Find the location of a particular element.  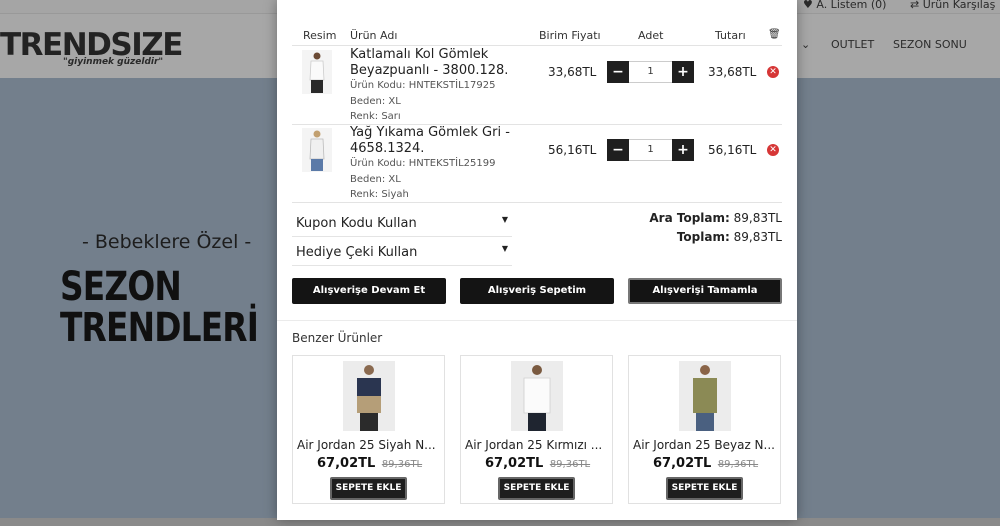

gift-card-label: Hediye Çeki Kullan is located at coordinates (357, 252).